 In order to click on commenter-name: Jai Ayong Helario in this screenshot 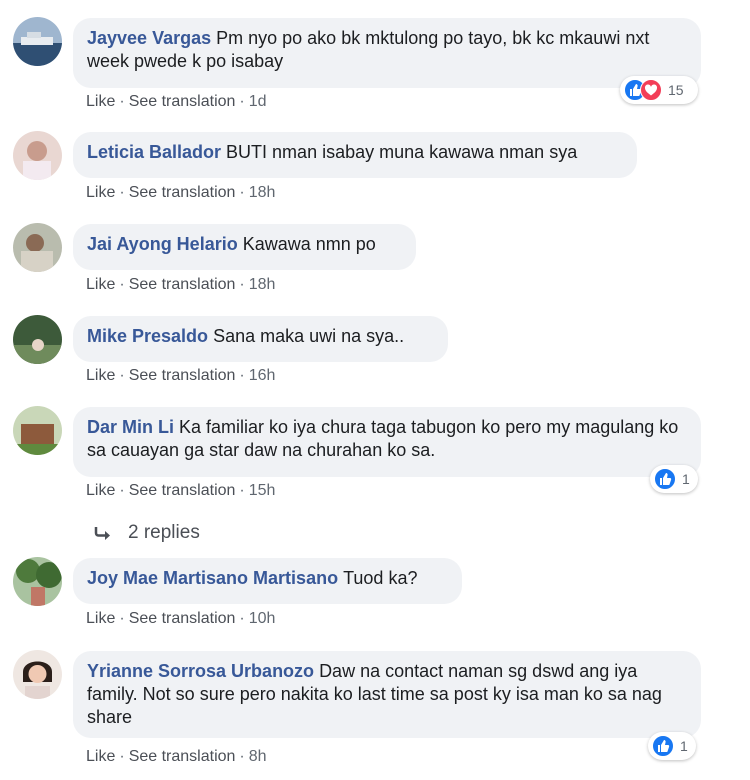, I will do `click(162, 244)`.